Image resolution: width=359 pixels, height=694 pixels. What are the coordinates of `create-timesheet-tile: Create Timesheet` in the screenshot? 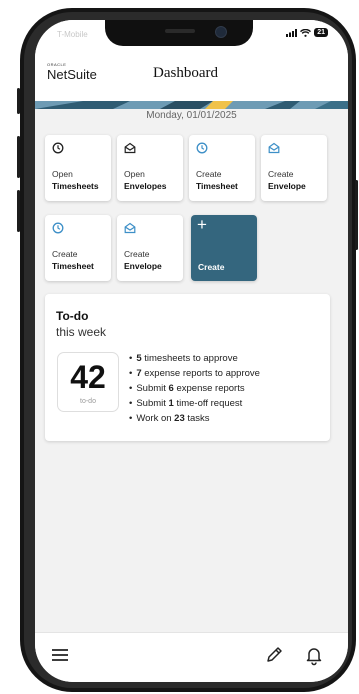 It's located at (222, 168).